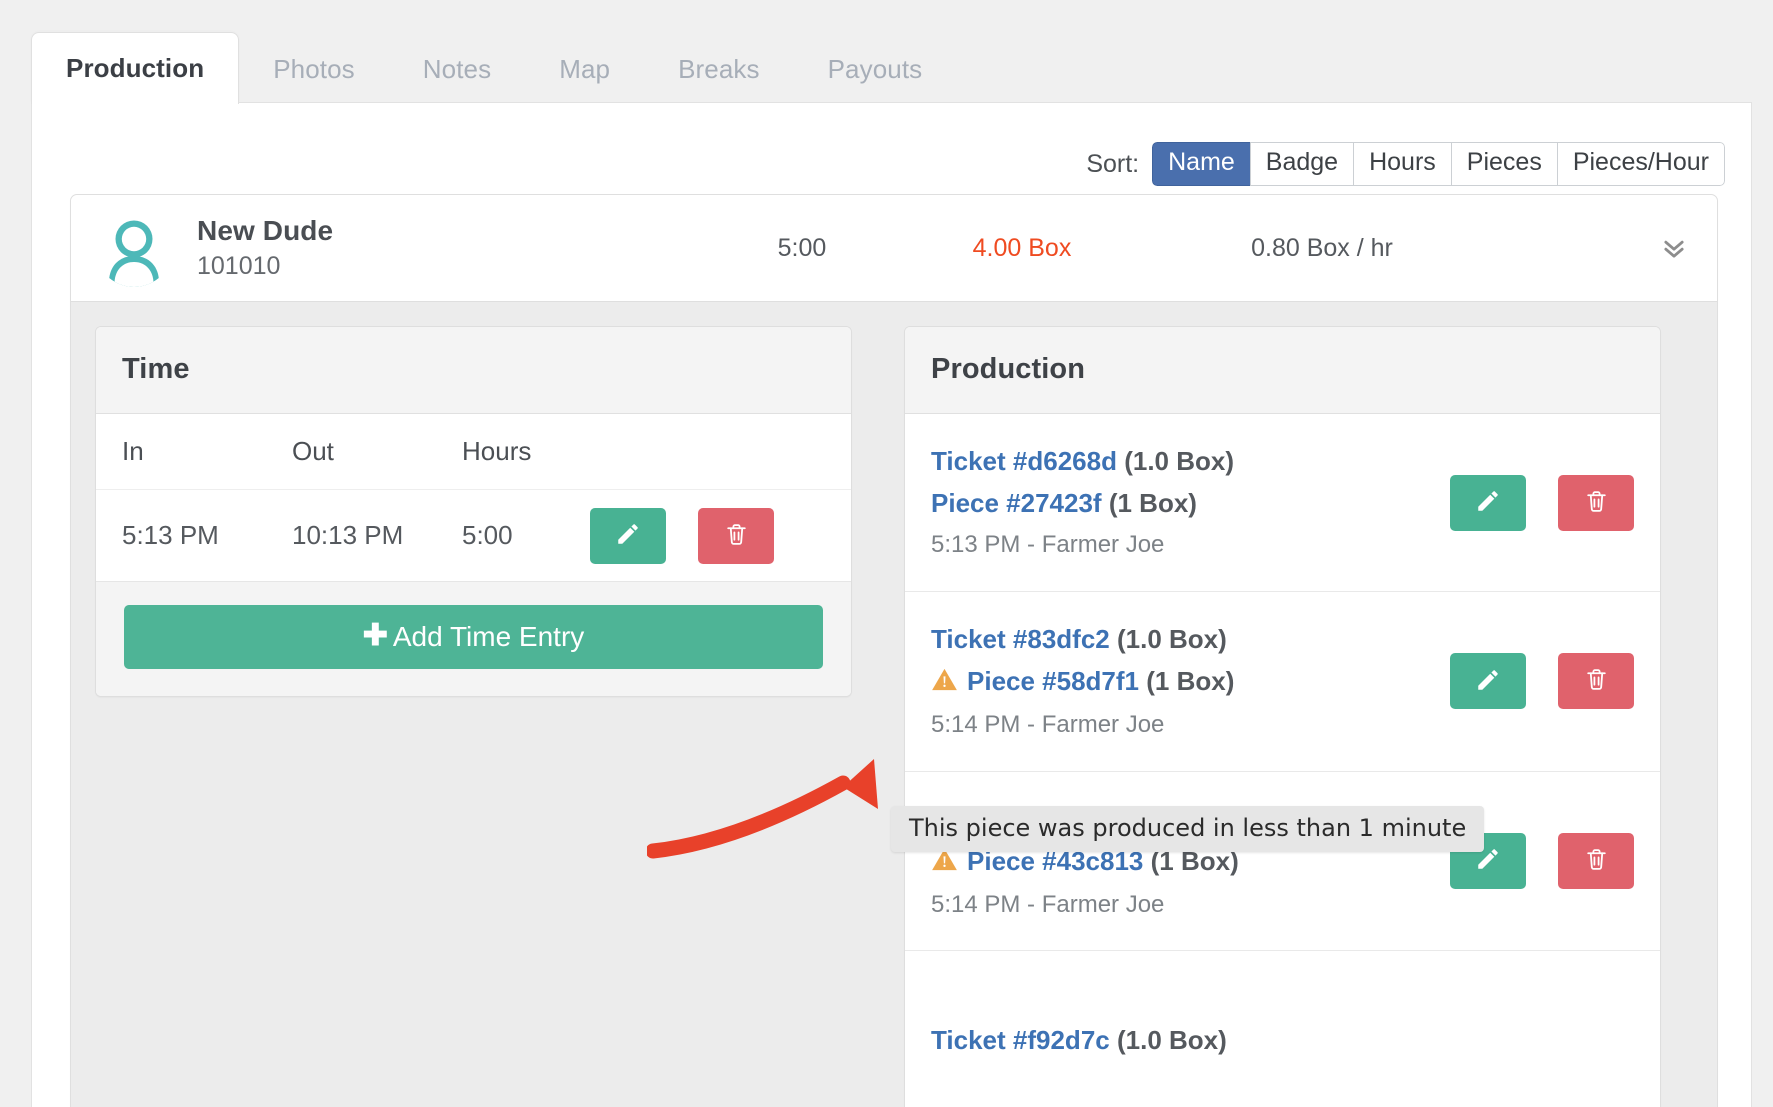 This screenshot has width=1773, height=1107. I want to click on production-ticket-line: Ticket #83dfc2 (1.0 Box), so click(1183, 639).